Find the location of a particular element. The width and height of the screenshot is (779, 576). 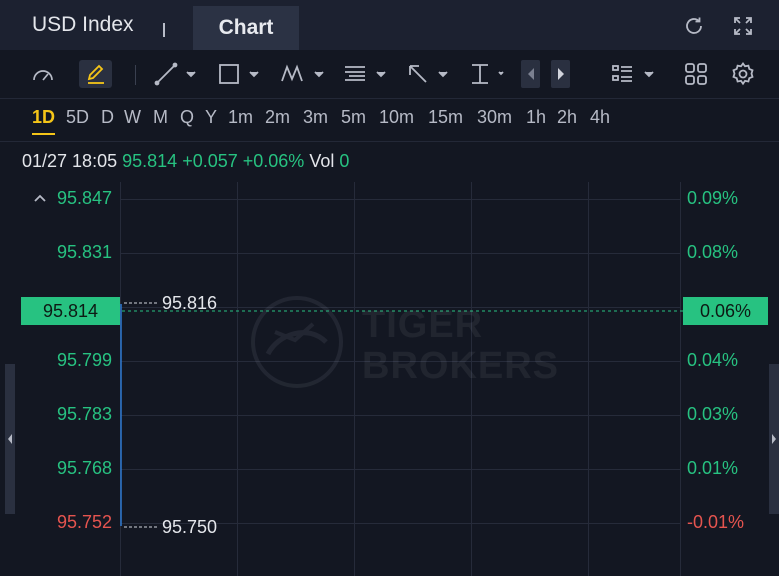

y-left-label: 95.831 is located at coordinates (84, 252).